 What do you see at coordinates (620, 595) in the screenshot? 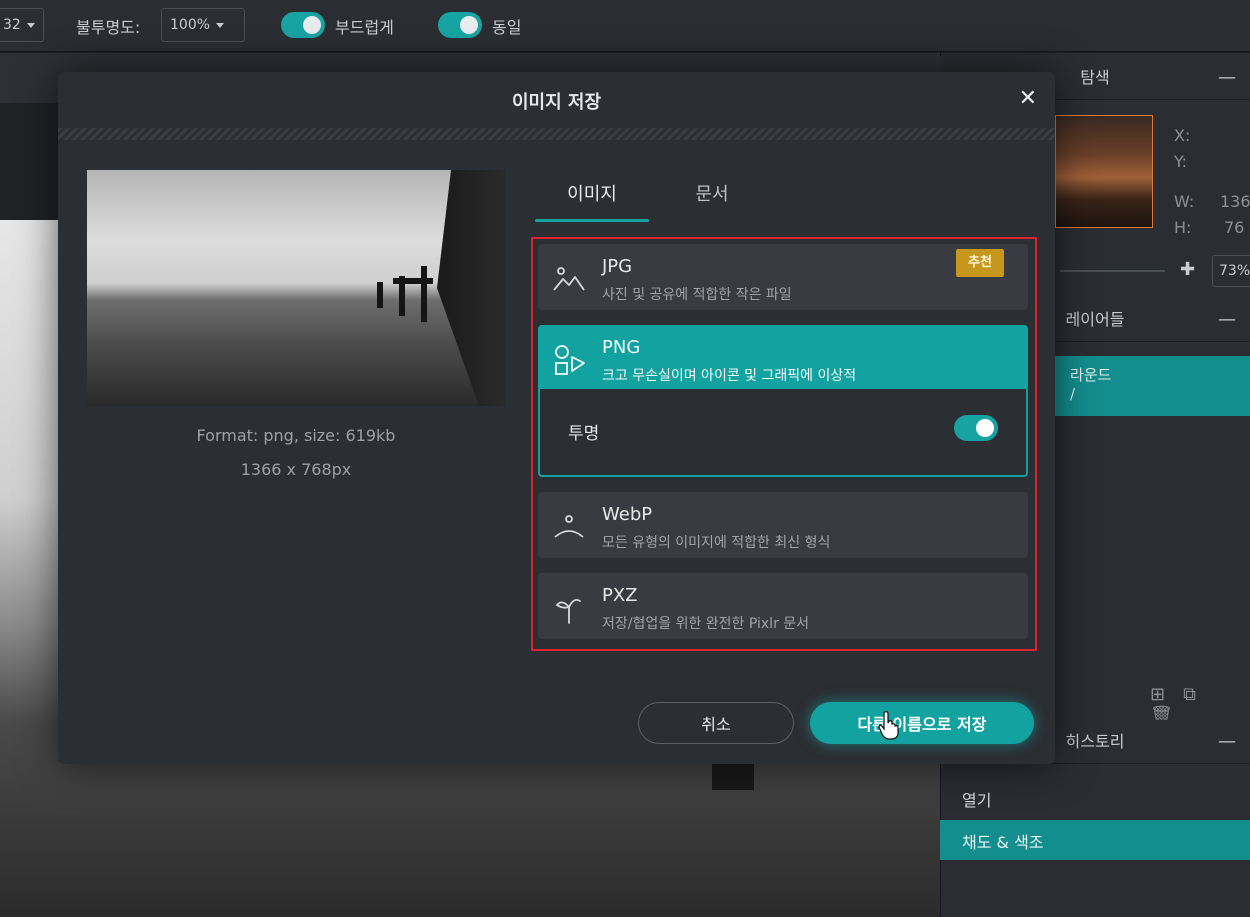
I see `format-name: PXZ` at bounding box center [620, 595].